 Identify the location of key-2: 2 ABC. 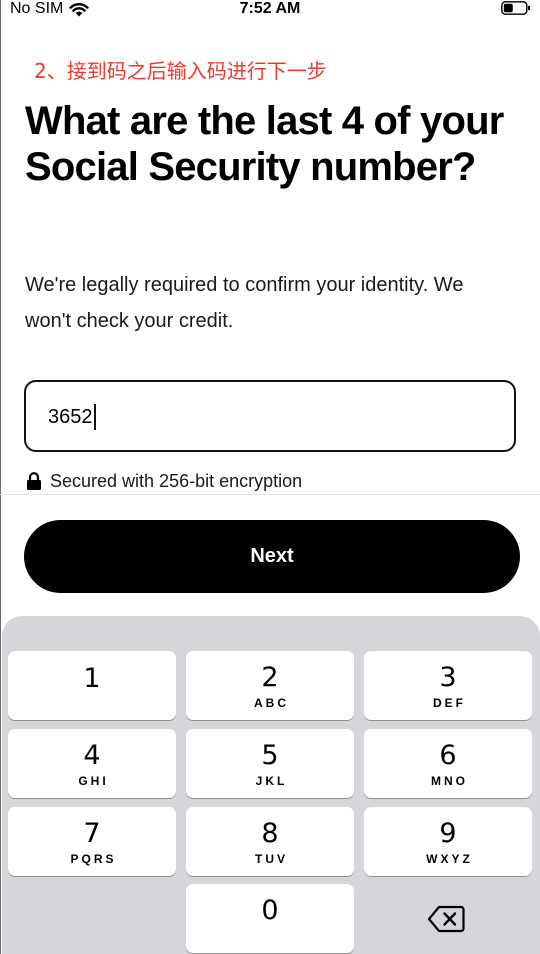
(270, 685).